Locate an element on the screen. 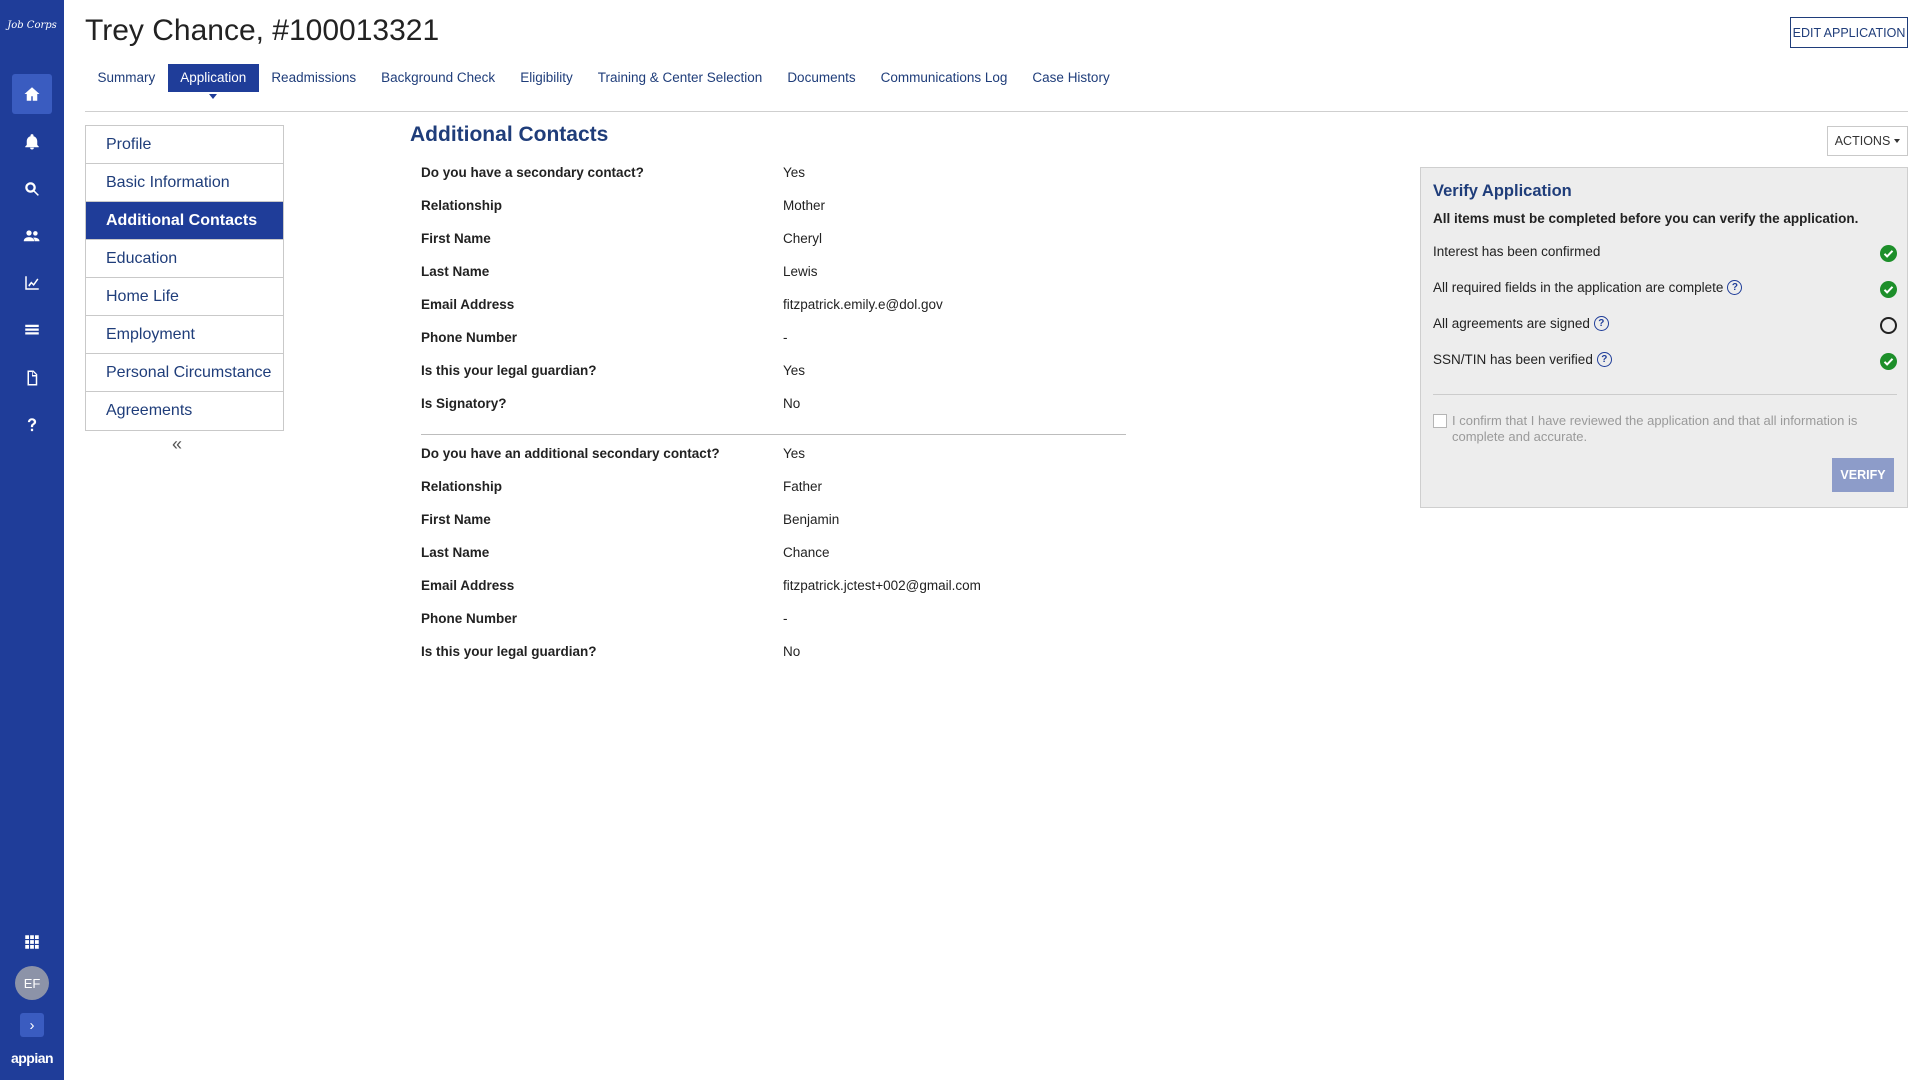  appian-brand: appian is located at coordinates (32, 1058).